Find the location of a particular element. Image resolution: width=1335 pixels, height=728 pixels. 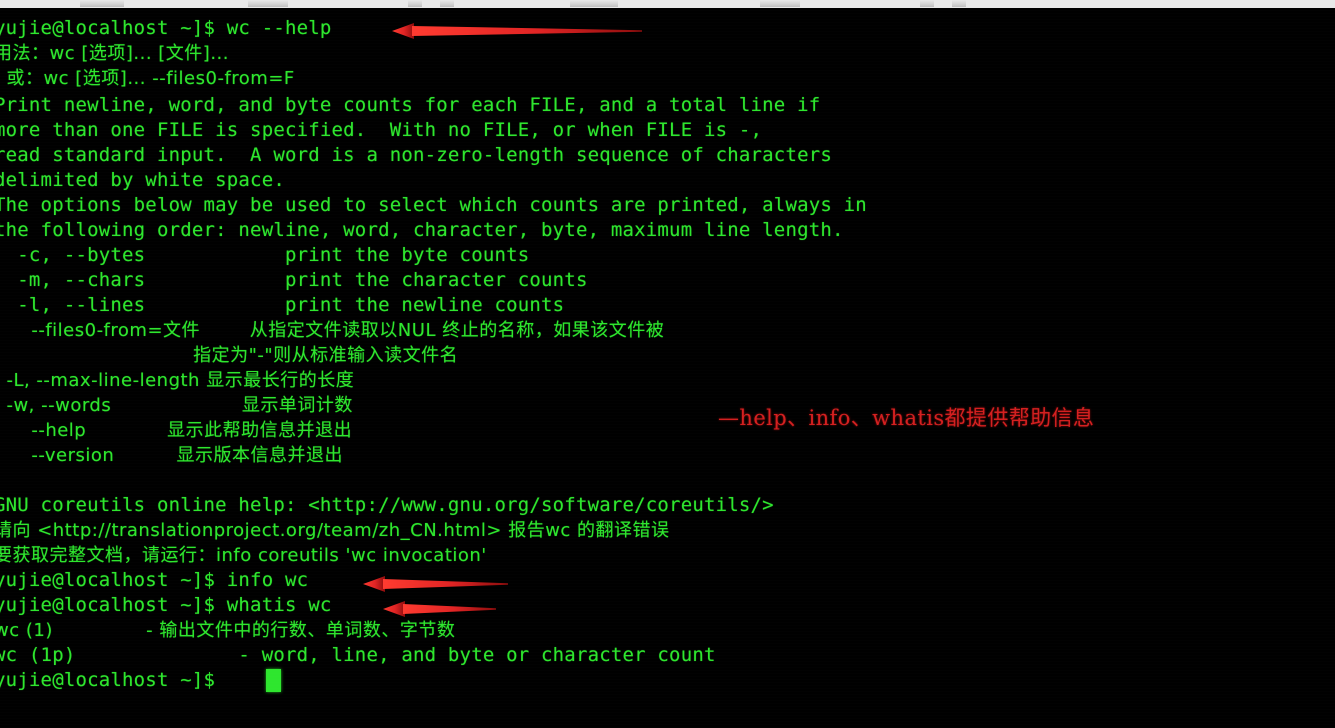

arrow-info-wc is located at coordinates (435, 584).